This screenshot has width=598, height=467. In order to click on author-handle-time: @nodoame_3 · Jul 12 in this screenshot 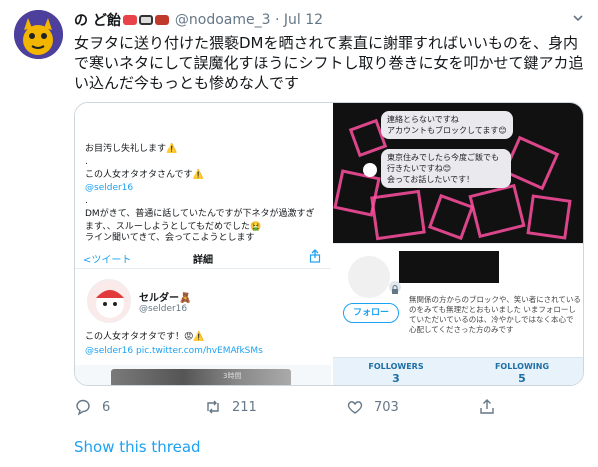, I will do `click(249, 20)`.